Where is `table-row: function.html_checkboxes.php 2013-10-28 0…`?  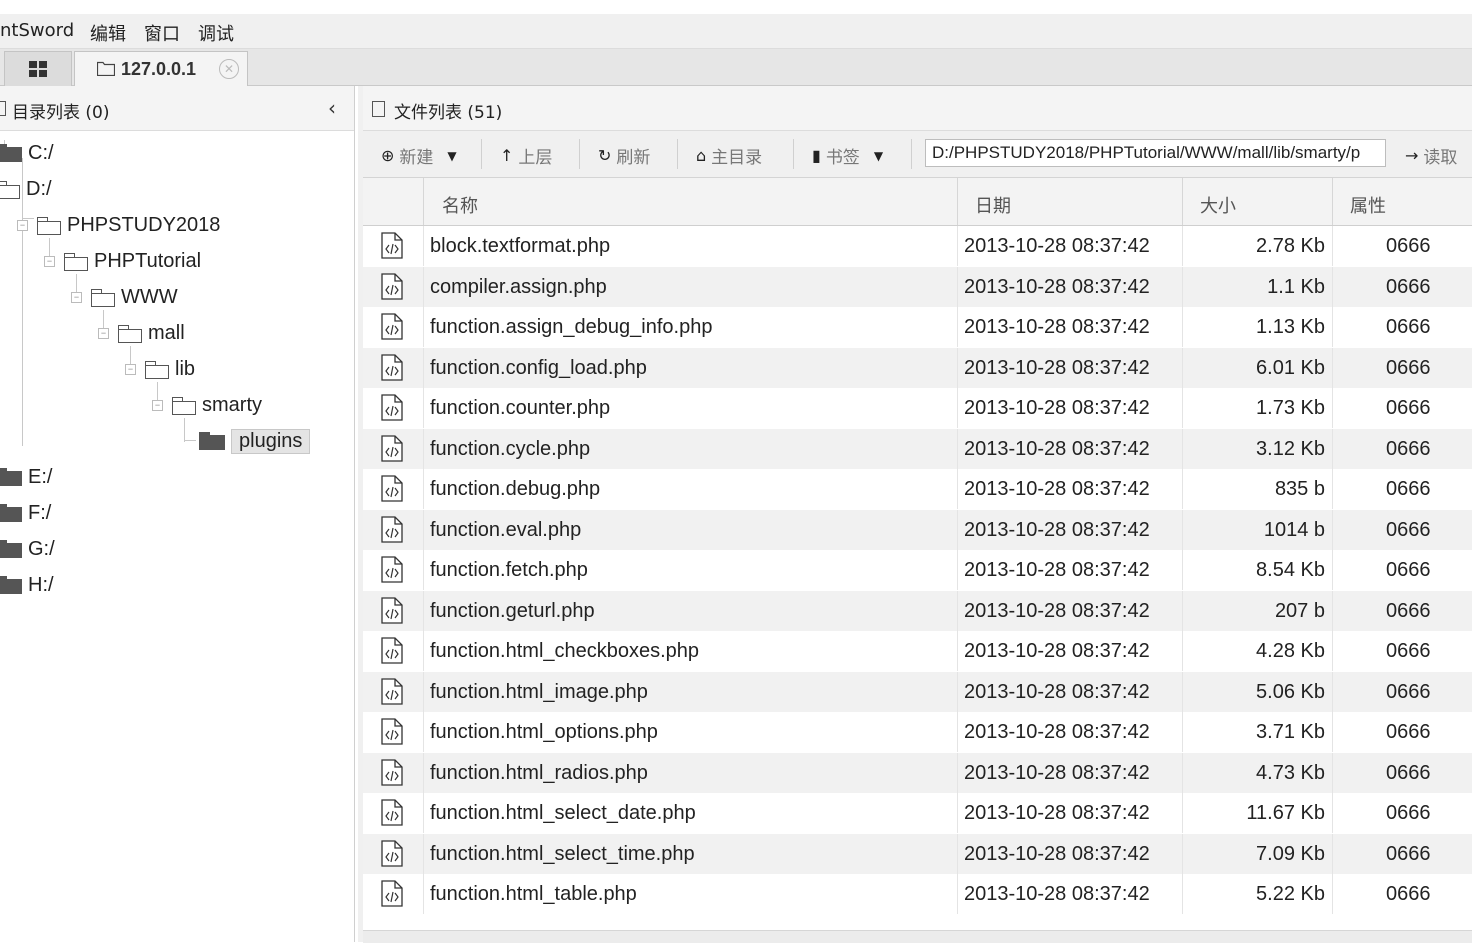 table-row: function.html_checkboxes.php 2013-10-28 0… is located at coordinates (917, 651).